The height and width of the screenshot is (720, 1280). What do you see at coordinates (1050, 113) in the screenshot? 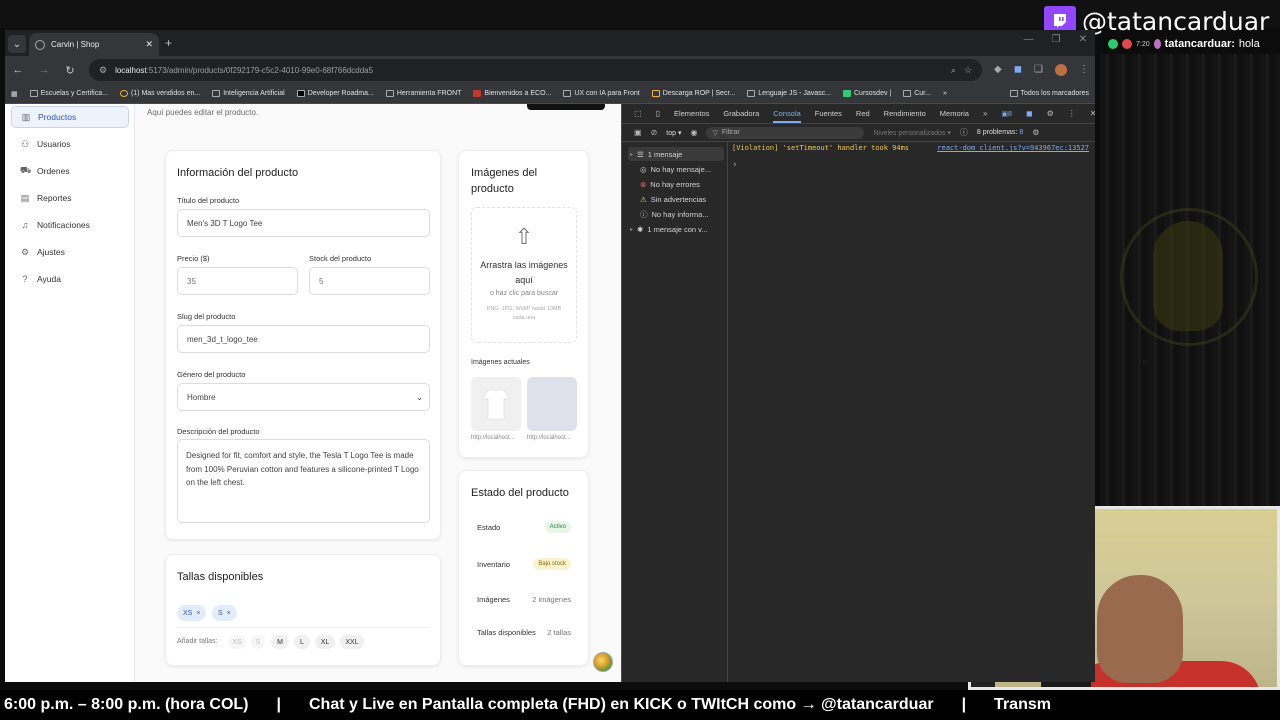
I see `settings-icon: ⚙` at bounding box center [1050, 113].